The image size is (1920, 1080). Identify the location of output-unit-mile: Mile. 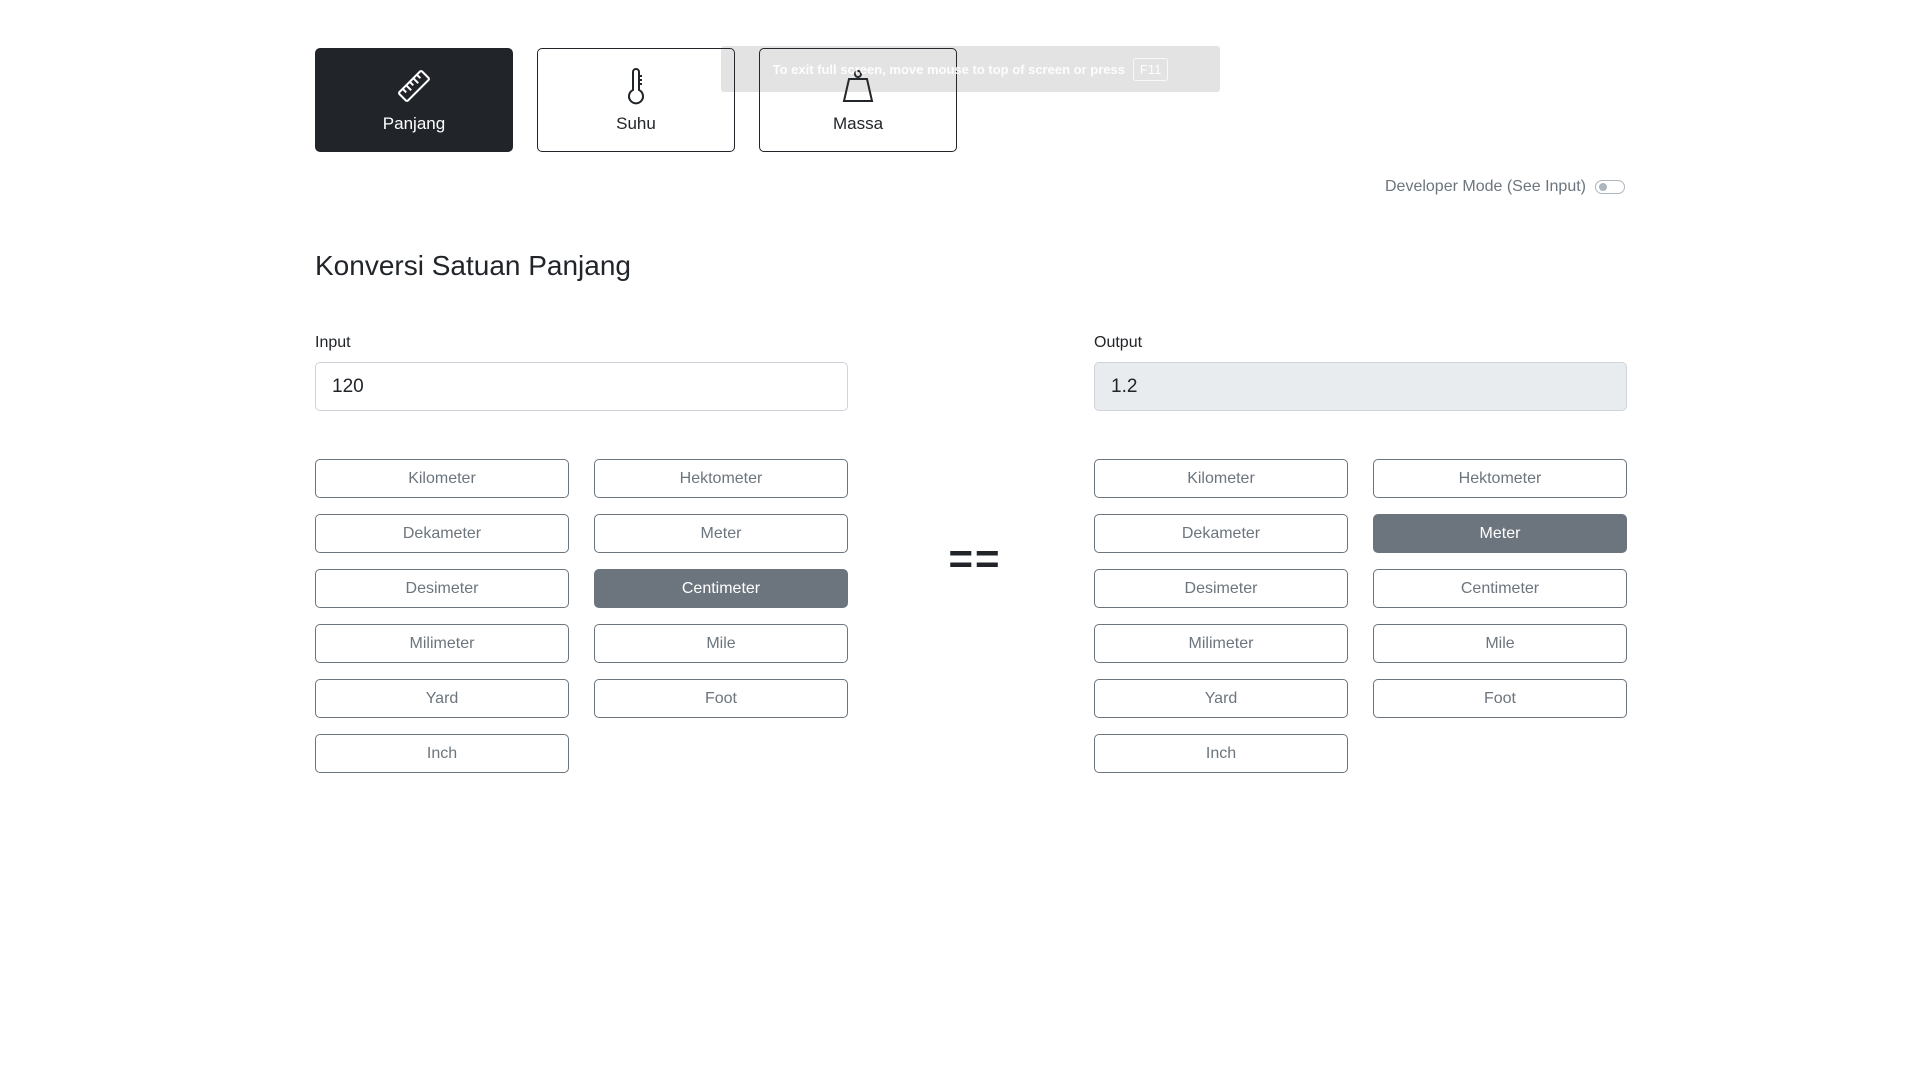
(1500, 643).